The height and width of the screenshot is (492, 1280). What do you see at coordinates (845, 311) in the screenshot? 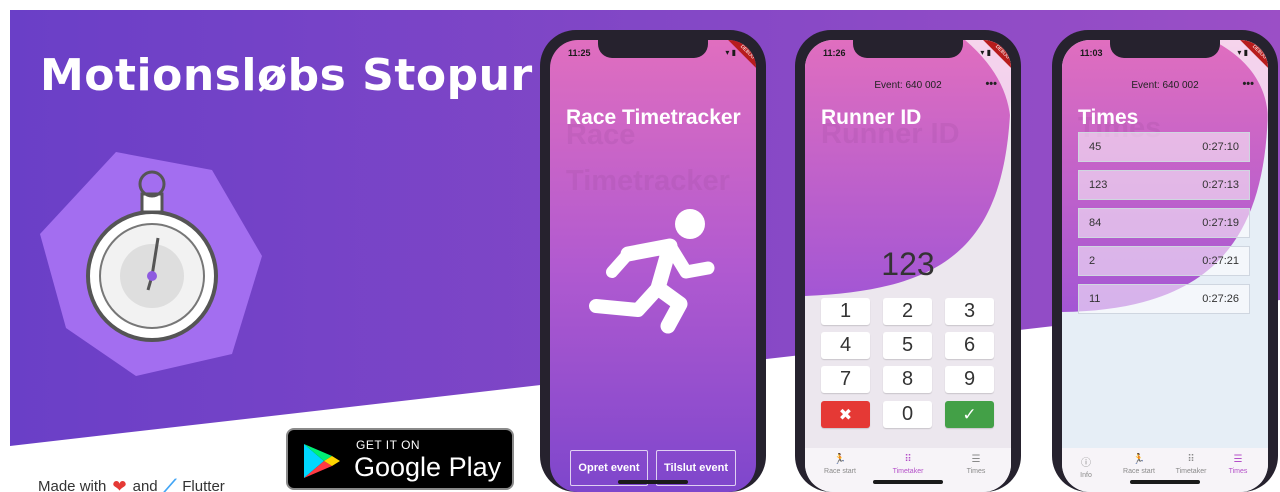
I see `key-1: 1` at bounding box center [845, 311].